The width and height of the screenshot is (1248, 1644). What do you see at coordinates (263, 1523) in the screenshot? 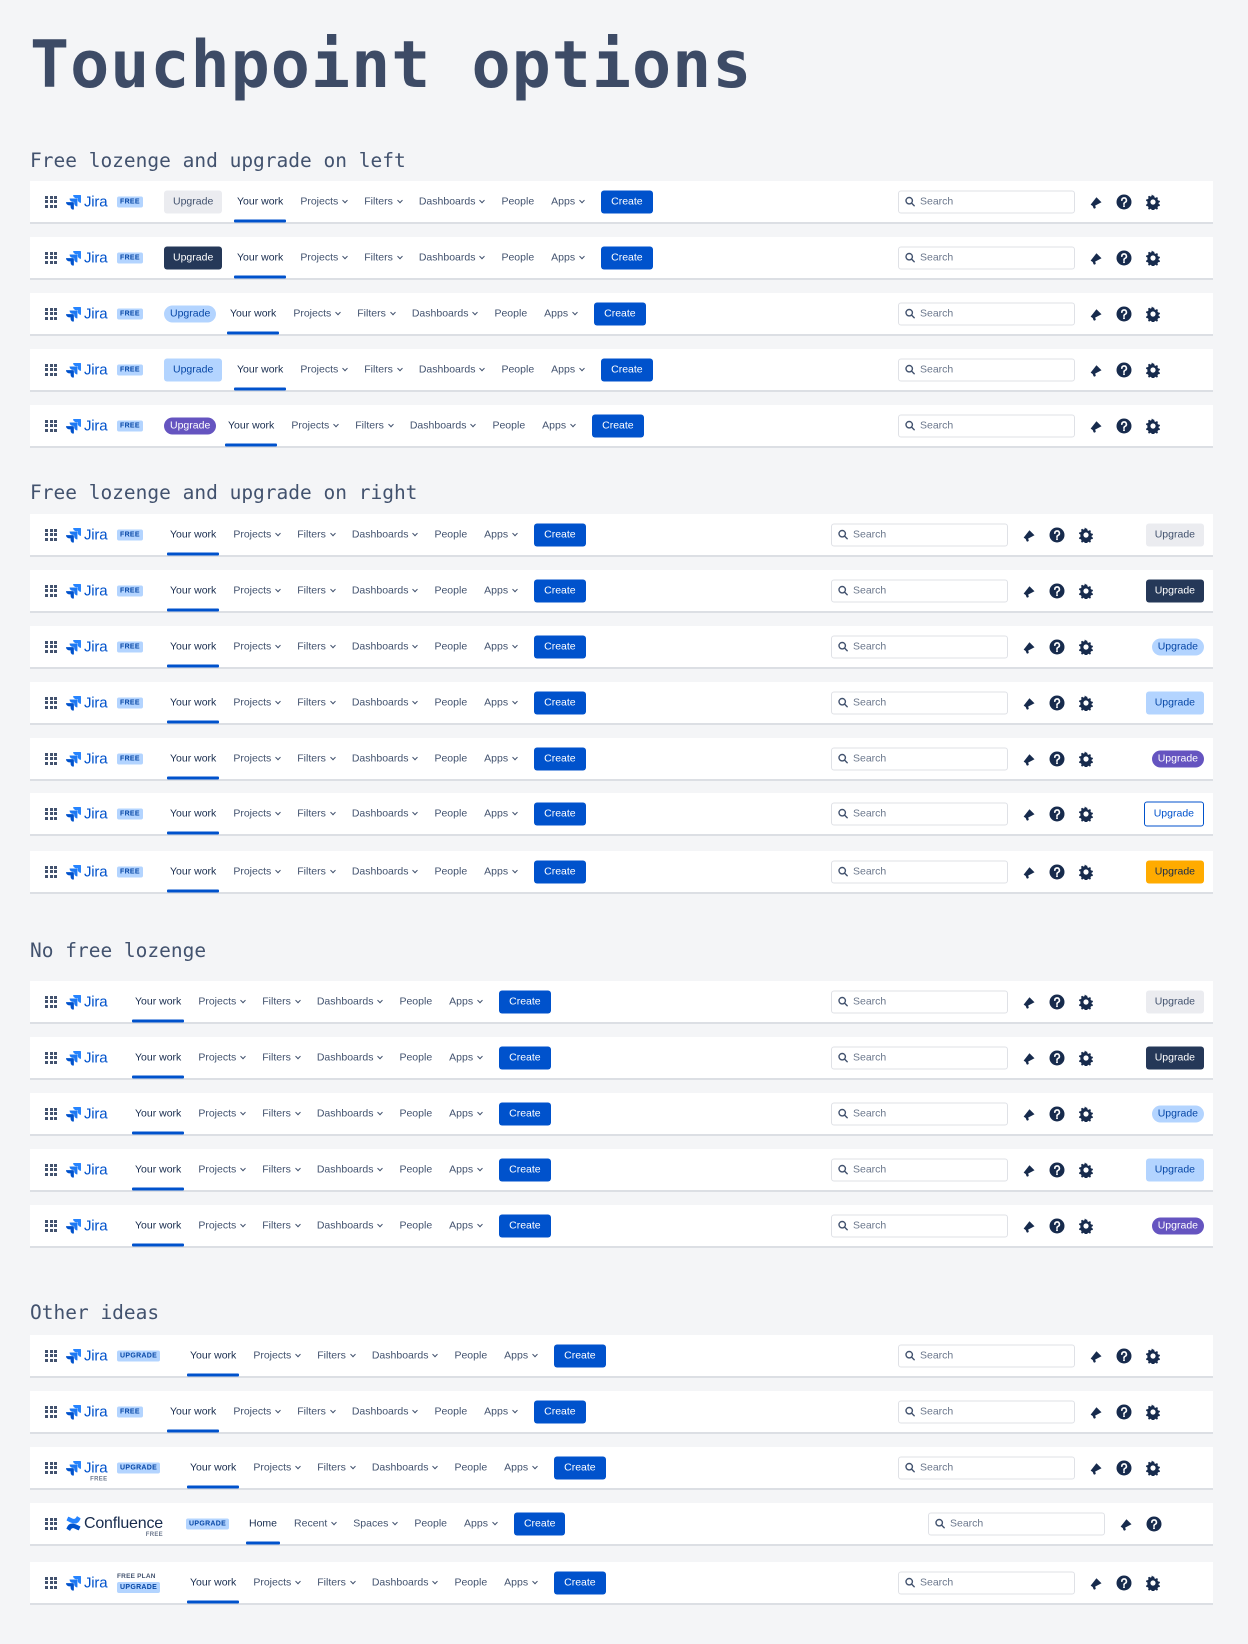
I see `nav-item-home: Home` at bounding box center [263, 1523].